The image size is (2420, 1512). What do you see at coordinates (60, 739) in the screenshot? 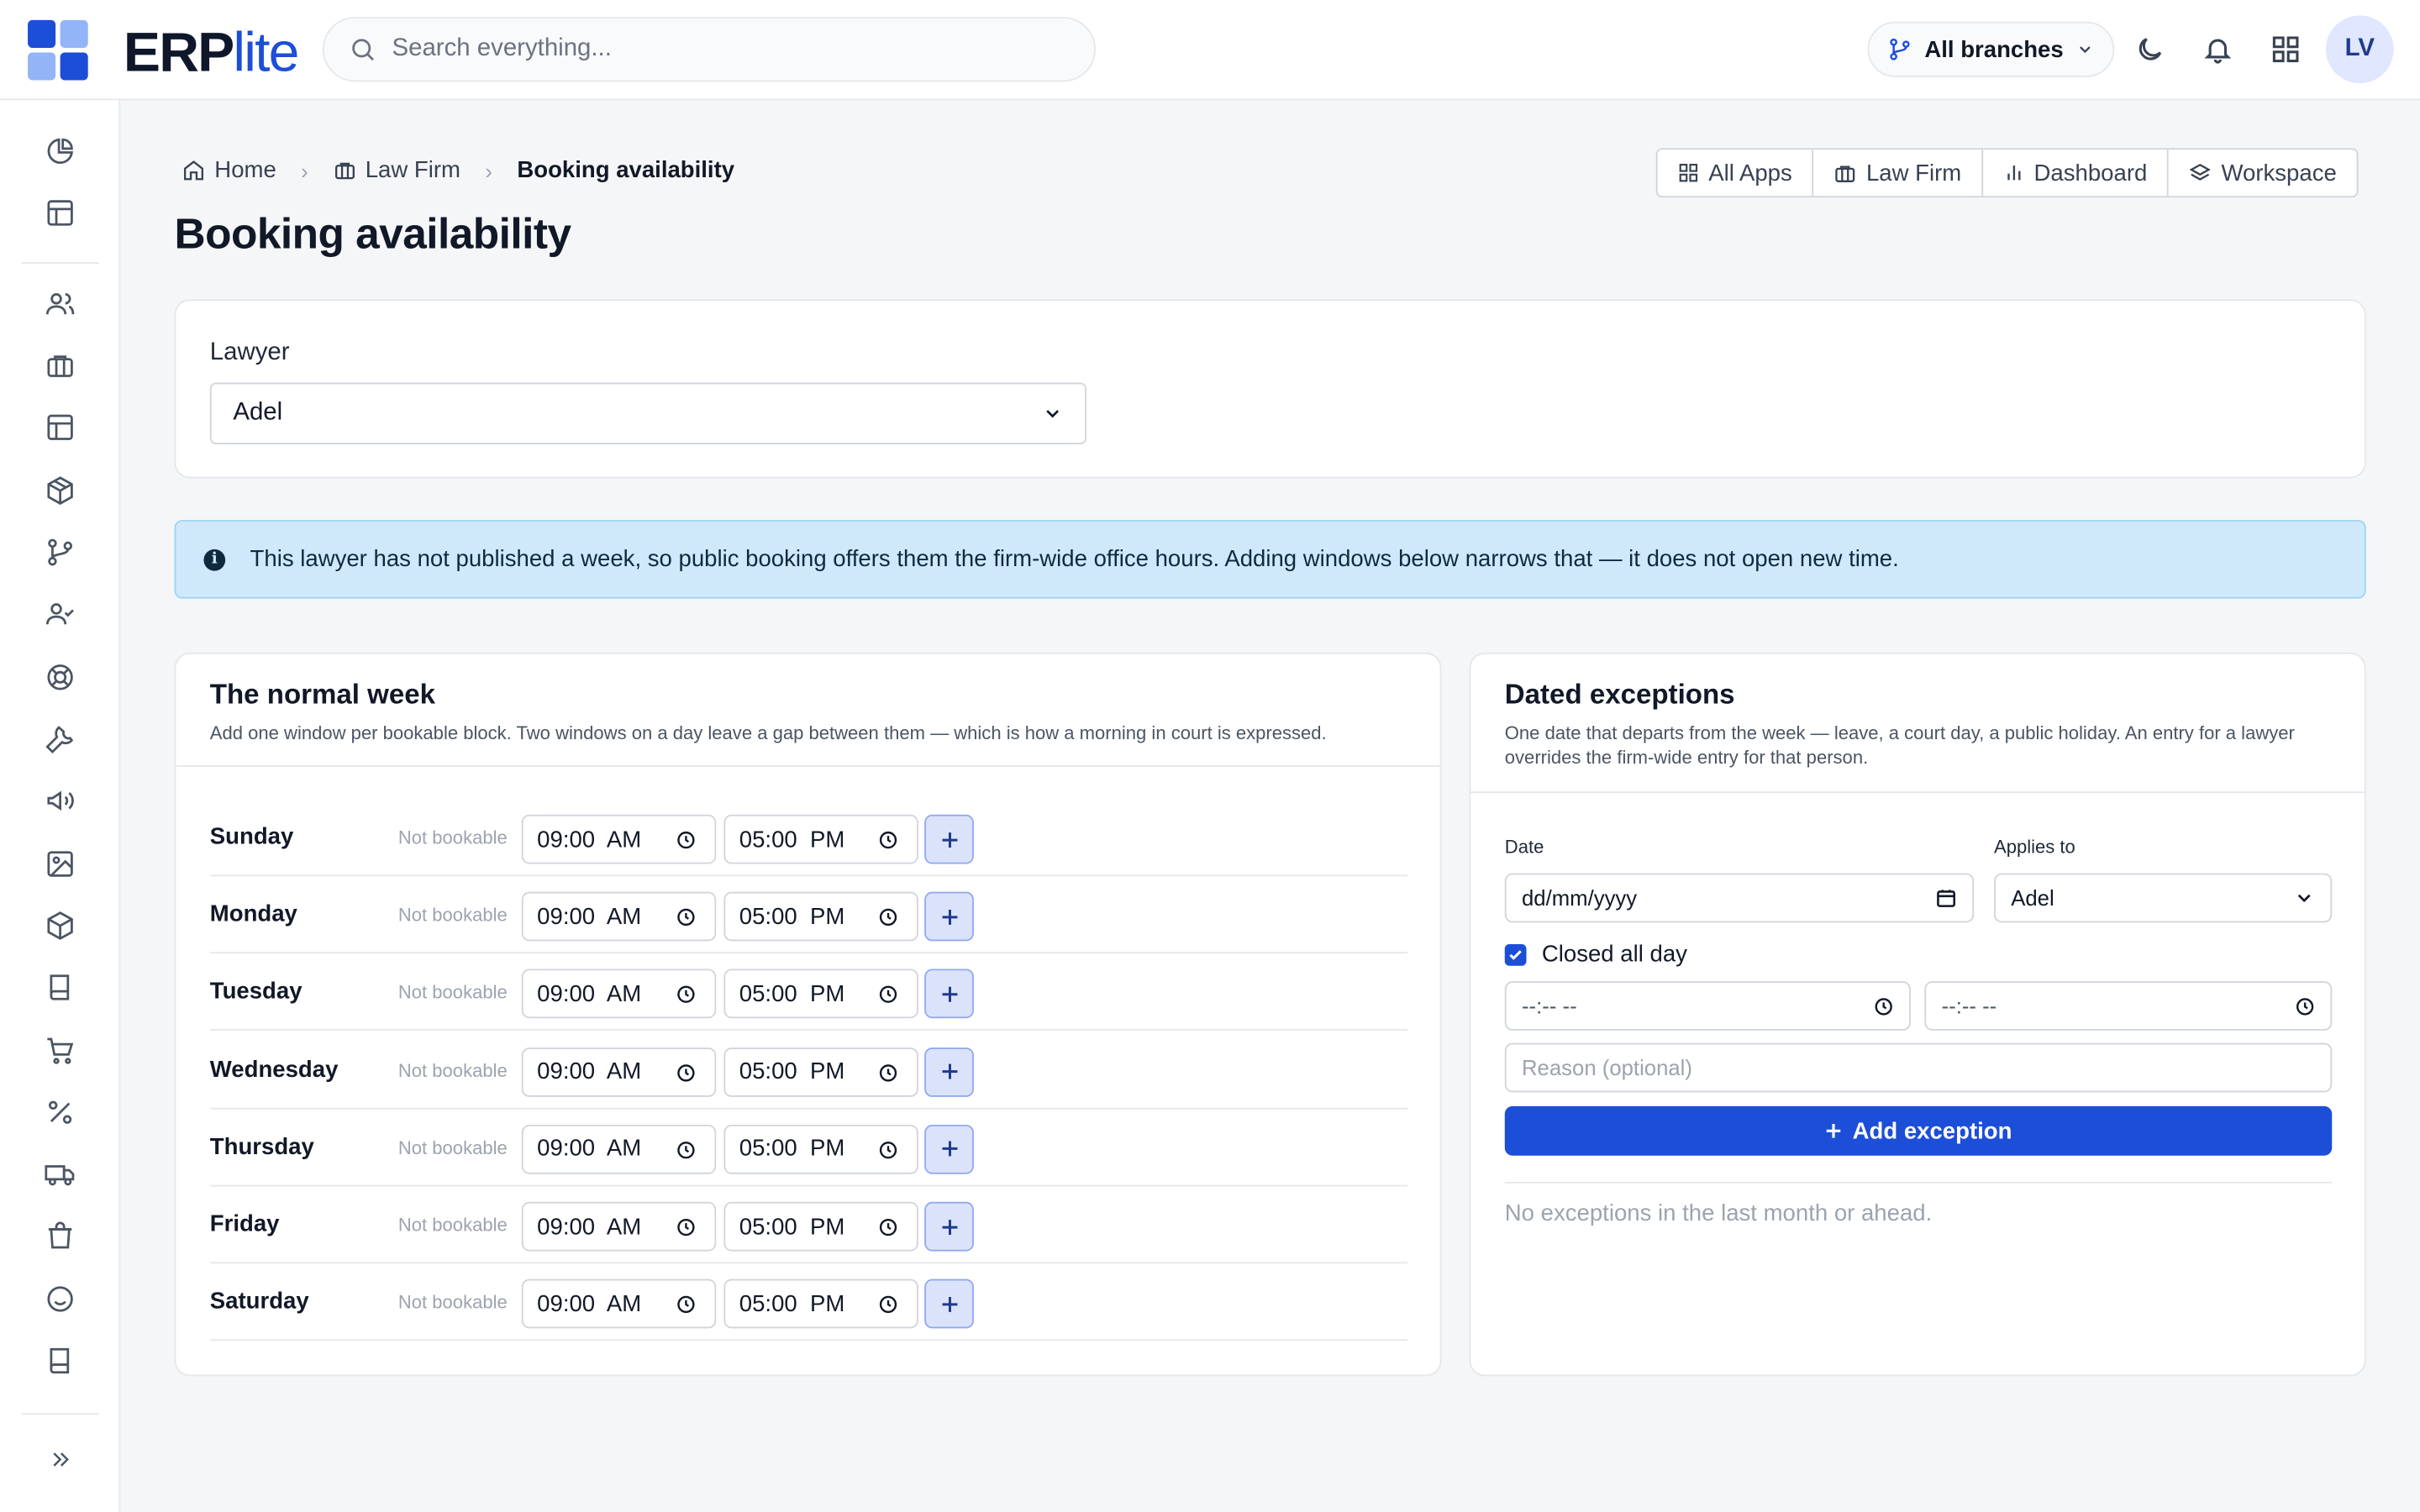
I see `wrench-icon` at bounding box center [60, 739].